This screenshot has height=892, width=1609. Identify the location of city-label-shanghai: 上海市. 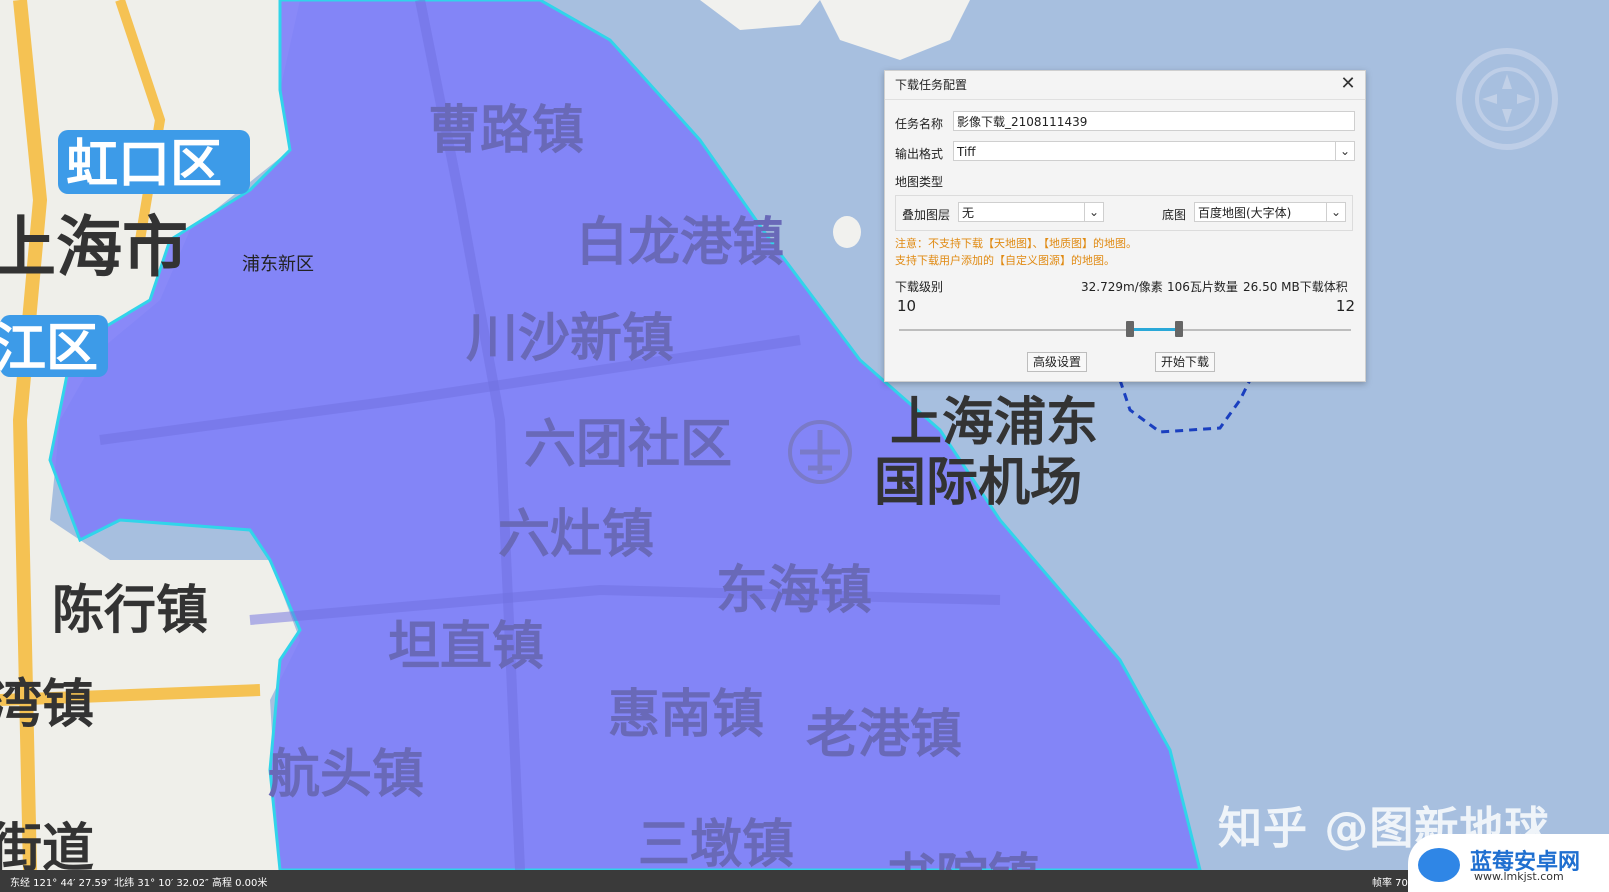
(94, 247).